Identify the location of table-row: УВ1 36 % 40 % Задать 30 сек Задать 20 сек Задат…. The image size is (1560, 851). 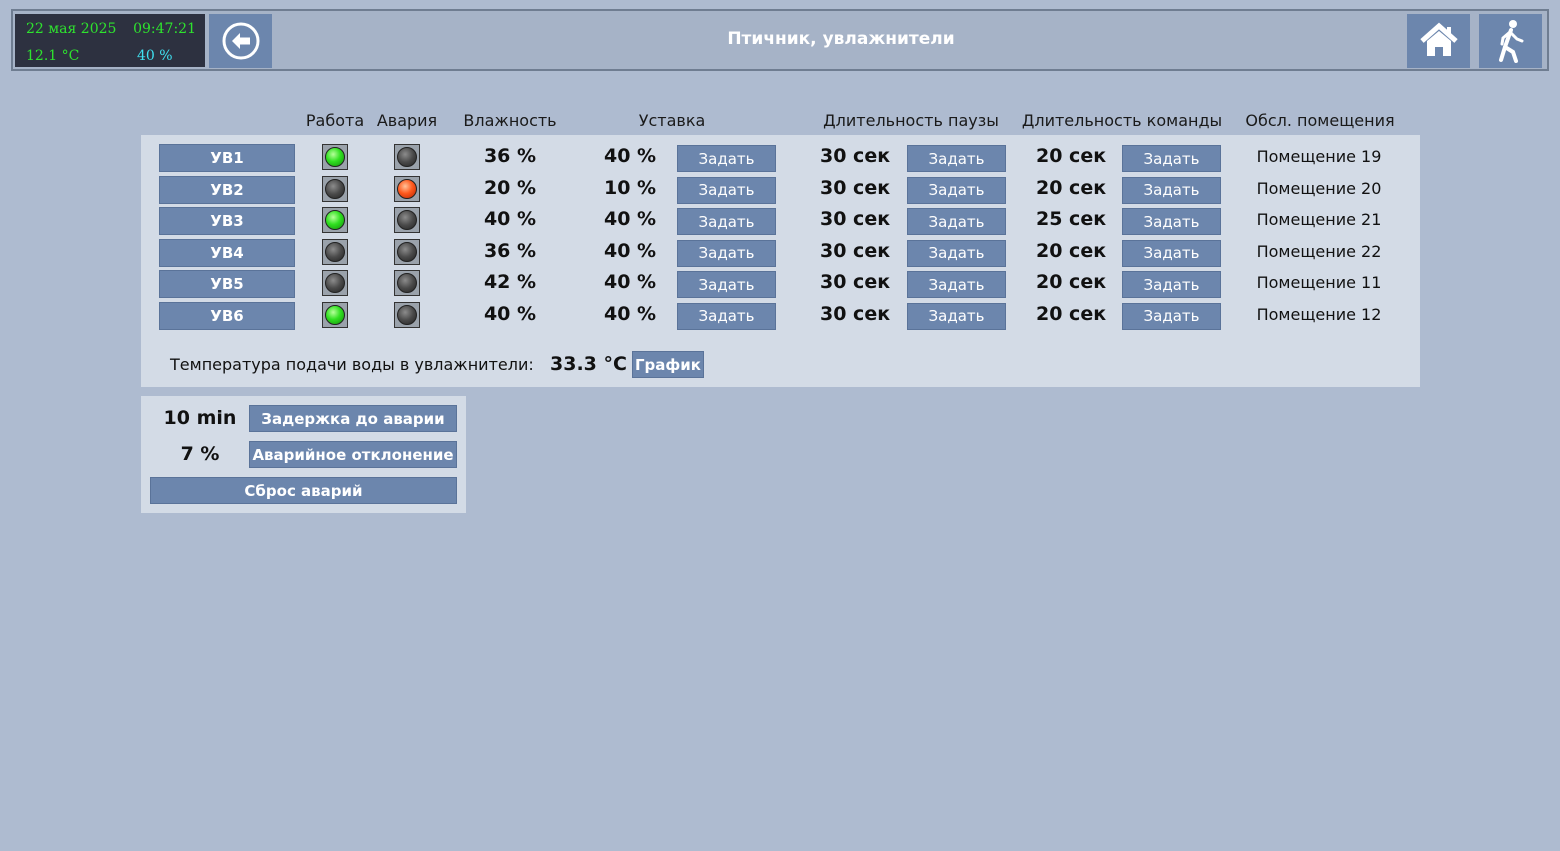
(780, 158).